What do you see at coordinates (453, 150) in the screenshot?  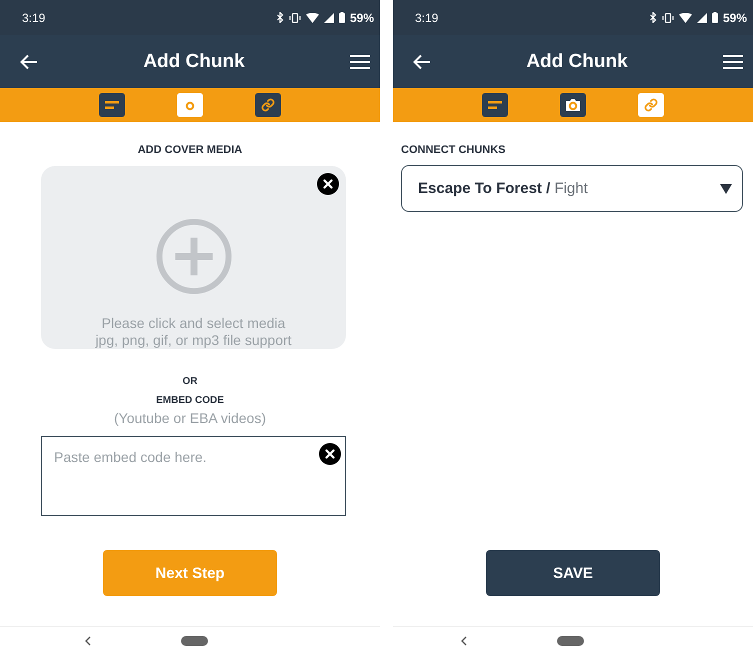 I see `section-heading: CONNECT CHUNKS` at bounding box center [453, 150].